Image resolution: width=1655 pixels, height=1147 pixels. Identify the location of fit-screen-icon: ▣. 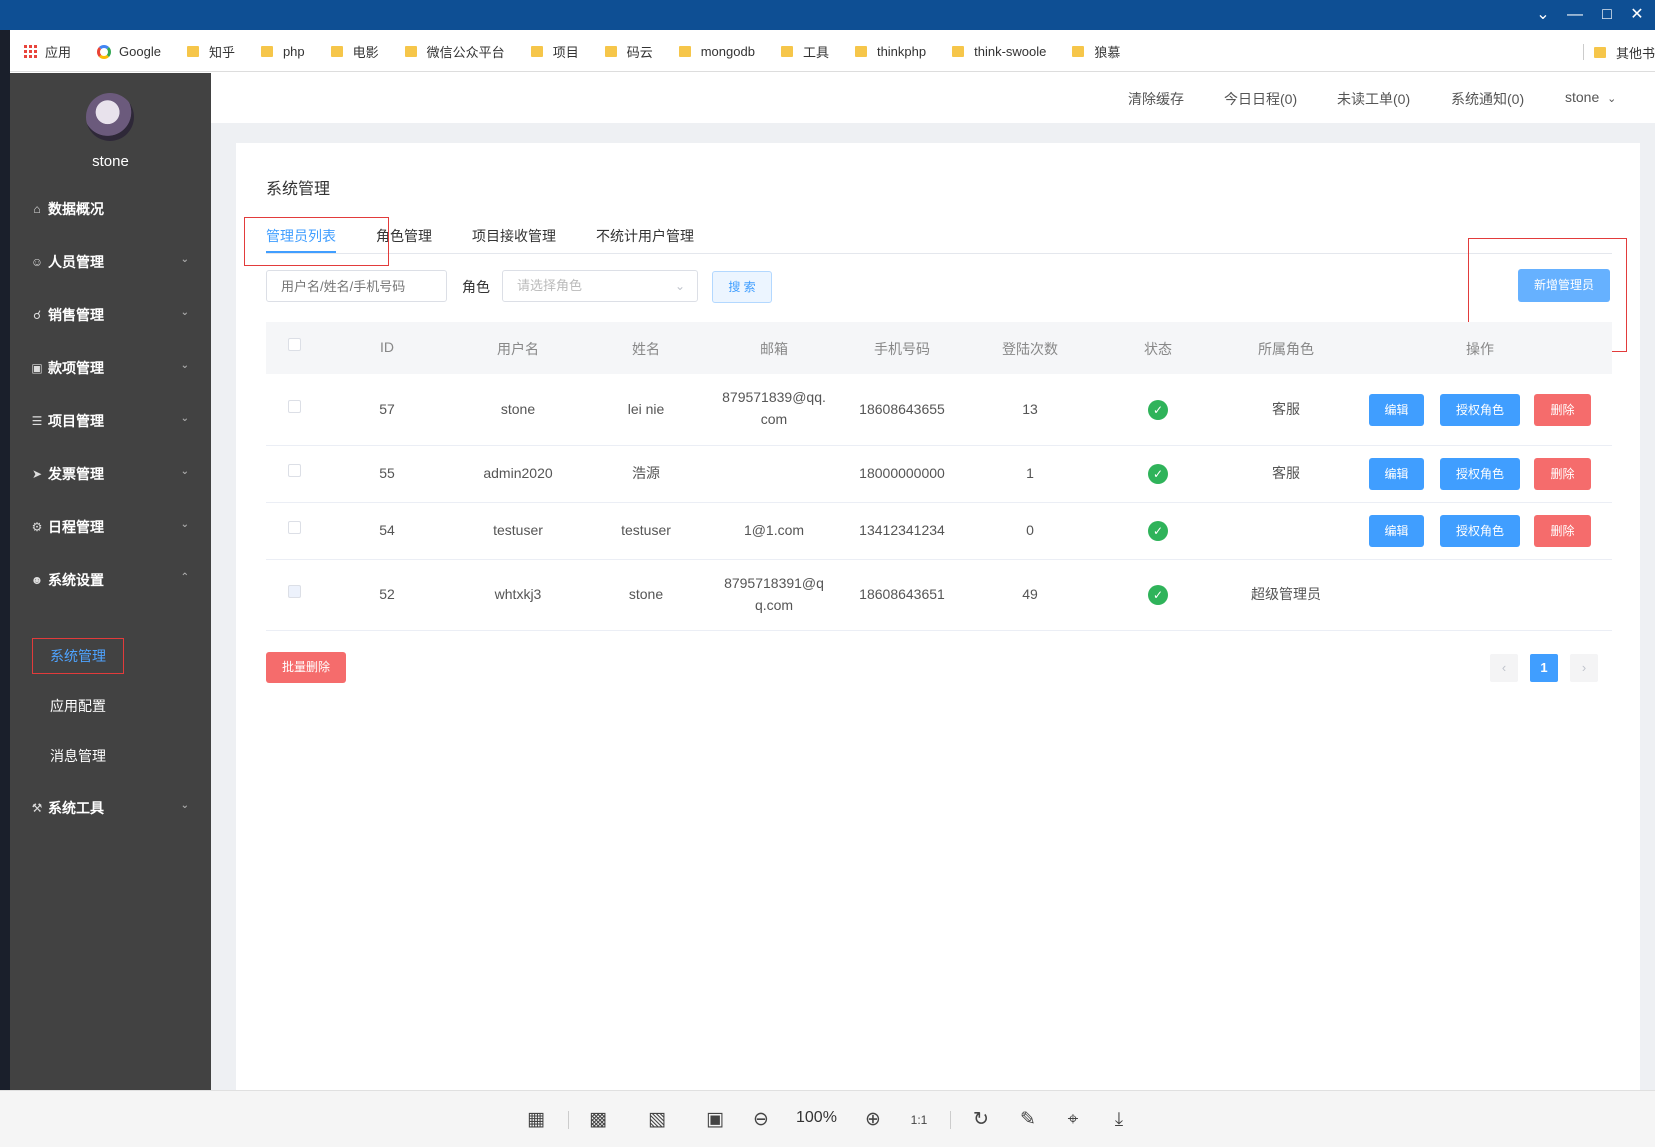
(715, 1120).